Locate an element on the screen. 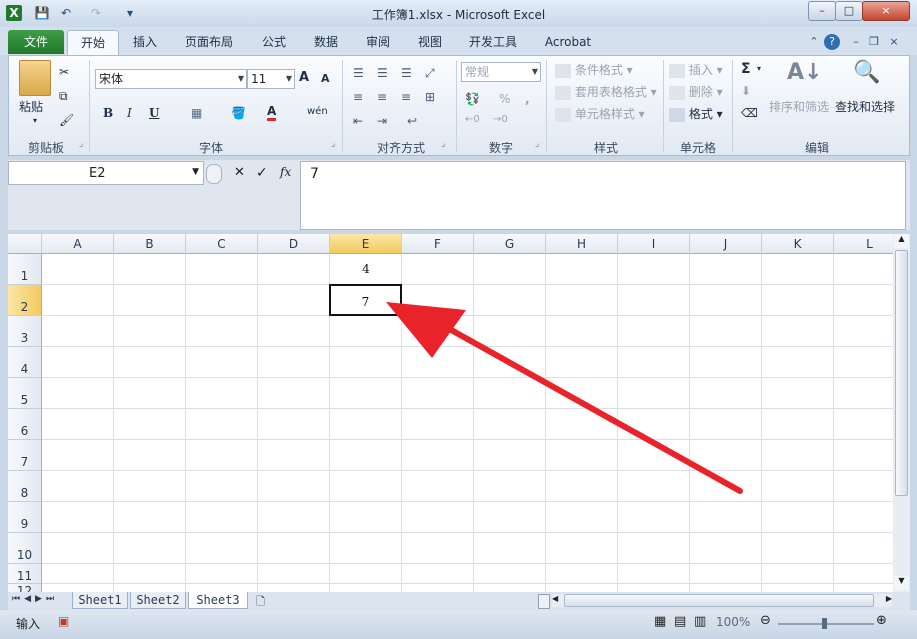 Image resolution: width=917 pixels, height=639 pixels. sheet-tab-1: Sheet1 is located at coordinates (100, 600).